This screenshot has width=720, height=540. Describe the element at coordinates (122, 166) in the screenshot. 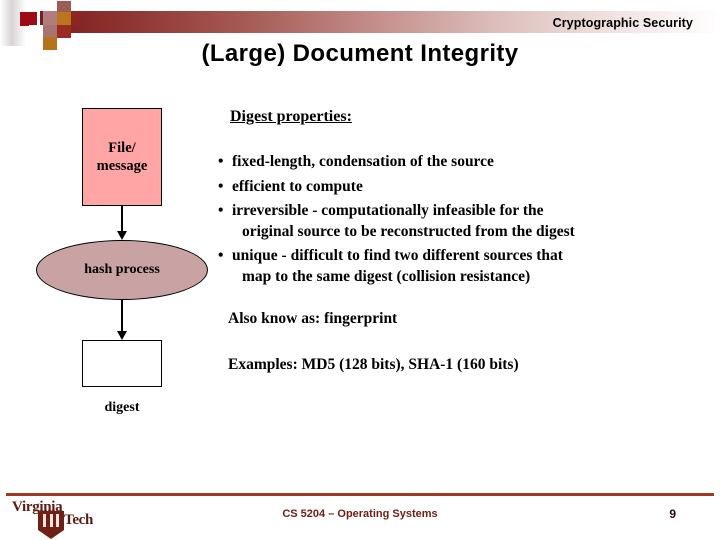

I see `file-message-line2: message` at that location.